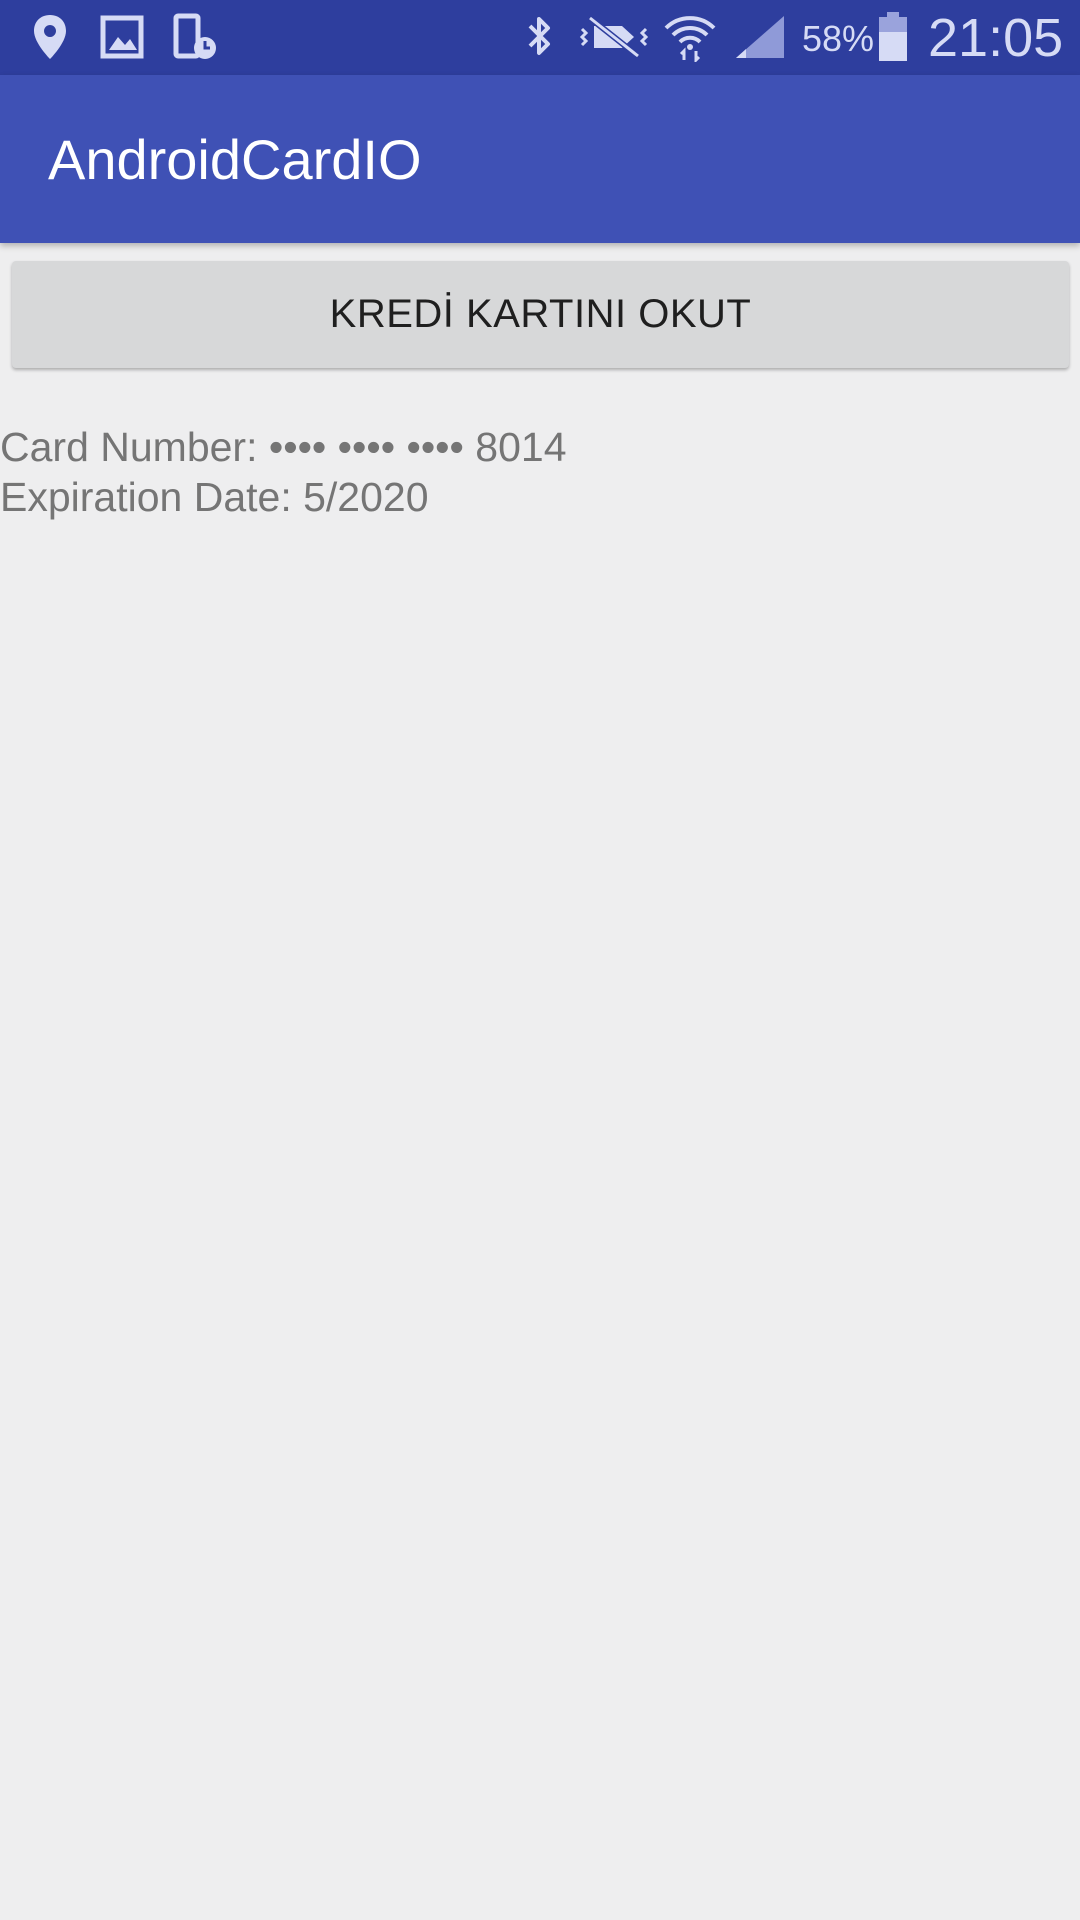  I want to click on vibrate-mute-icon, so click(614, 37).